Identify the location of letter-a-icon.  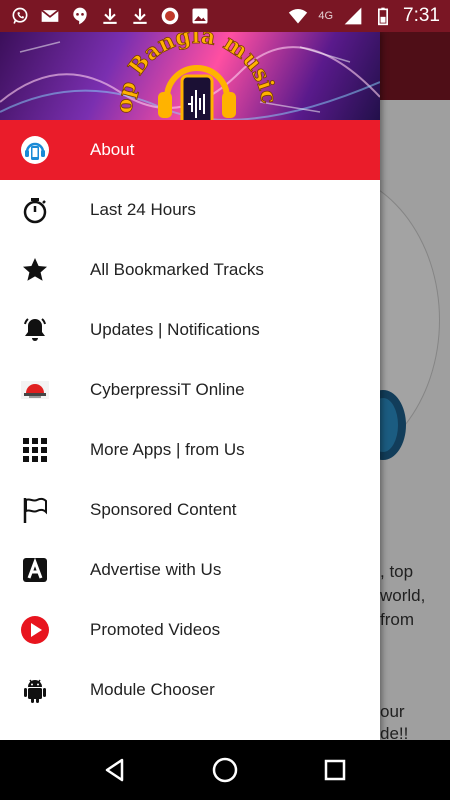
(45, 570).